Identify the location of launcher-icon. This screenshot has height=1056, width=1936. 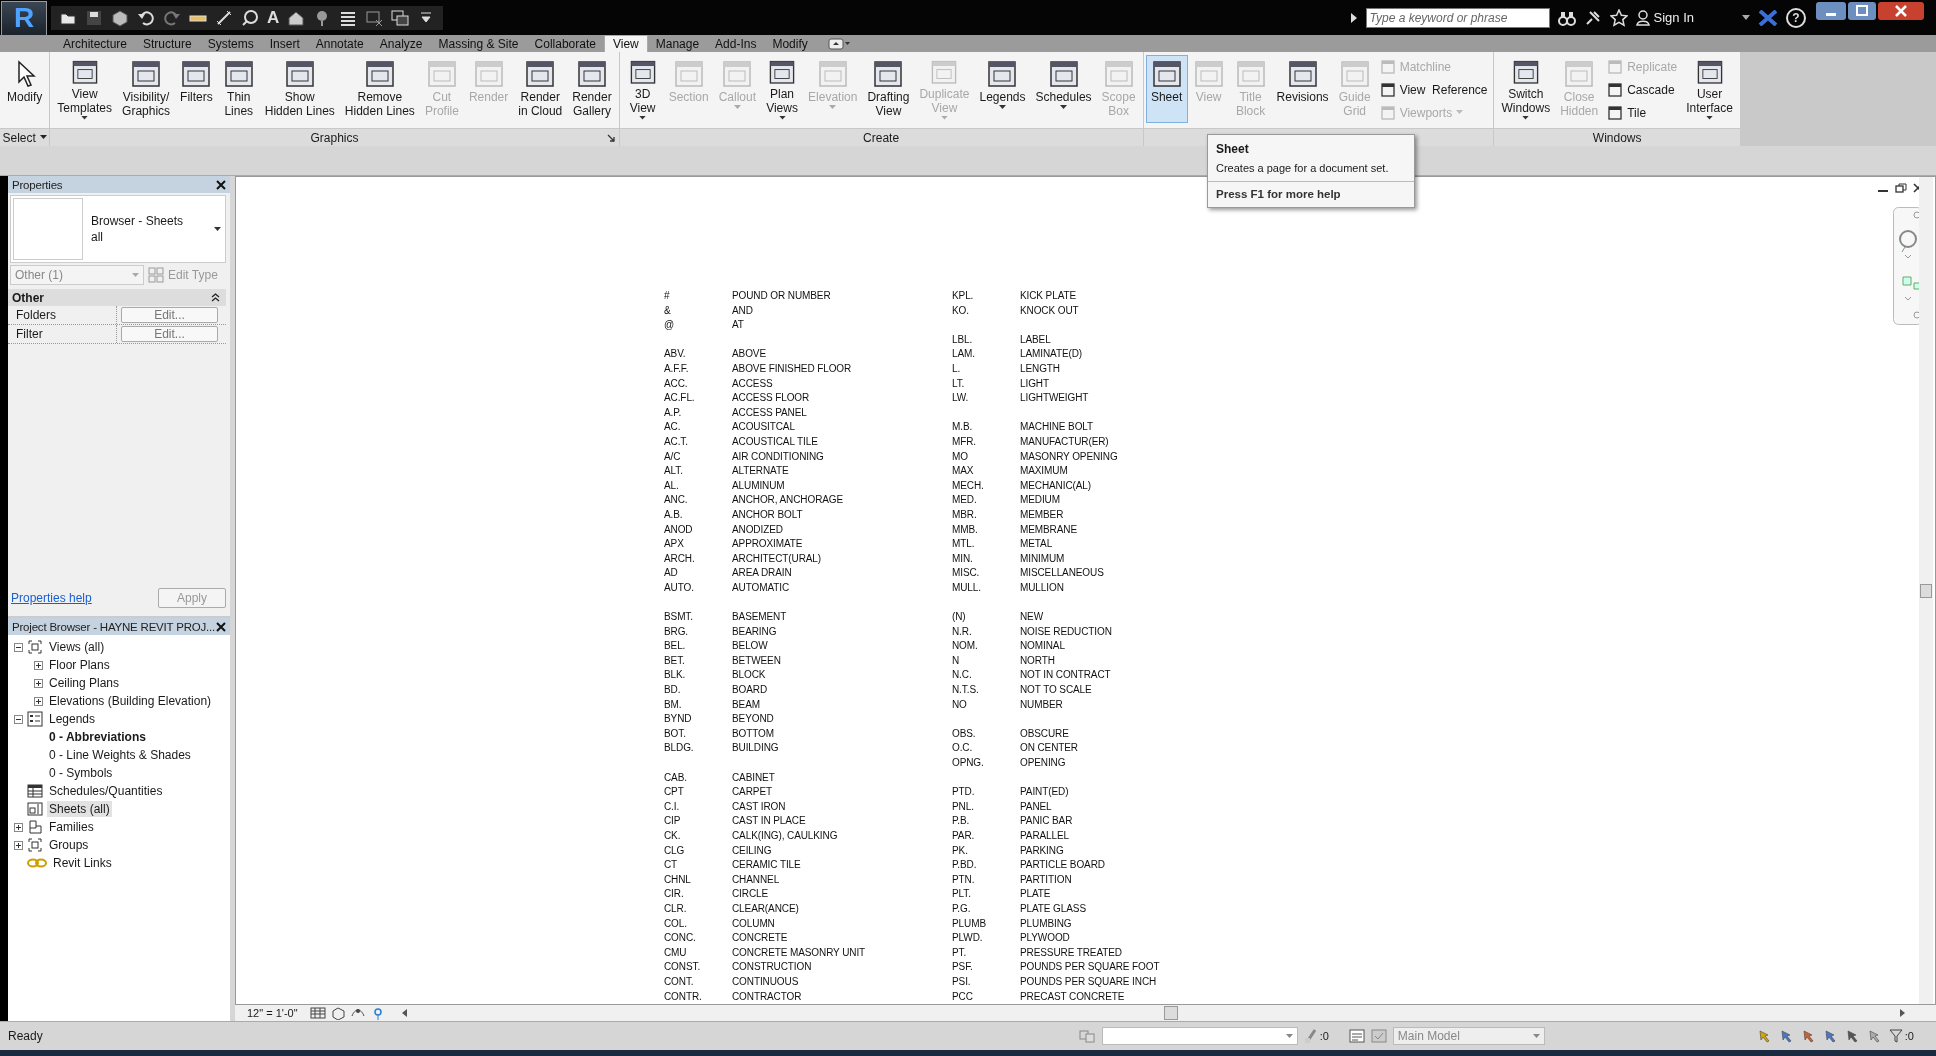
(610, 138).